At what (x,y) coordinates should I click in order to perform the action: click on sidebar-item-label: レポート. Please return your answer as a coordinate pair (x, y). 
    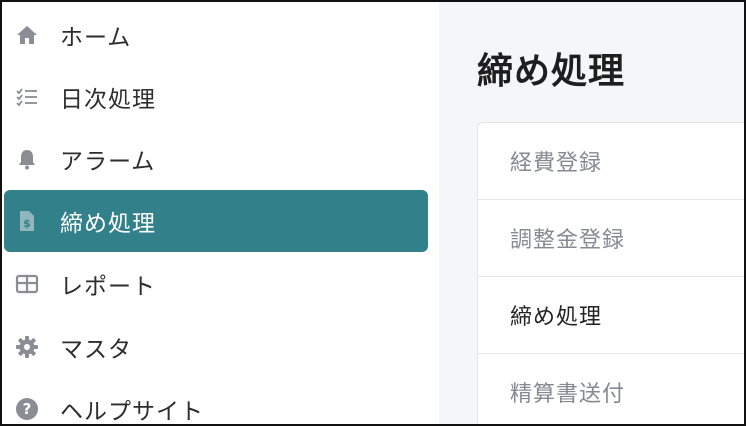
    Looking at the image, I should click on (108, 287).